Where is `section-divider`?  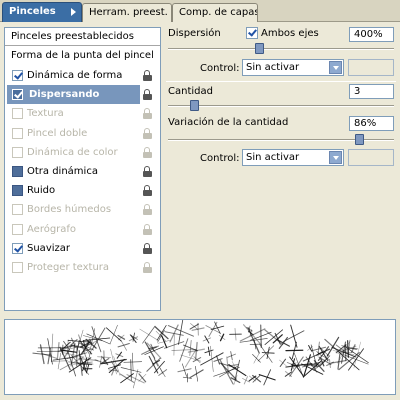 section-divider is located at coordinates (281, 81).